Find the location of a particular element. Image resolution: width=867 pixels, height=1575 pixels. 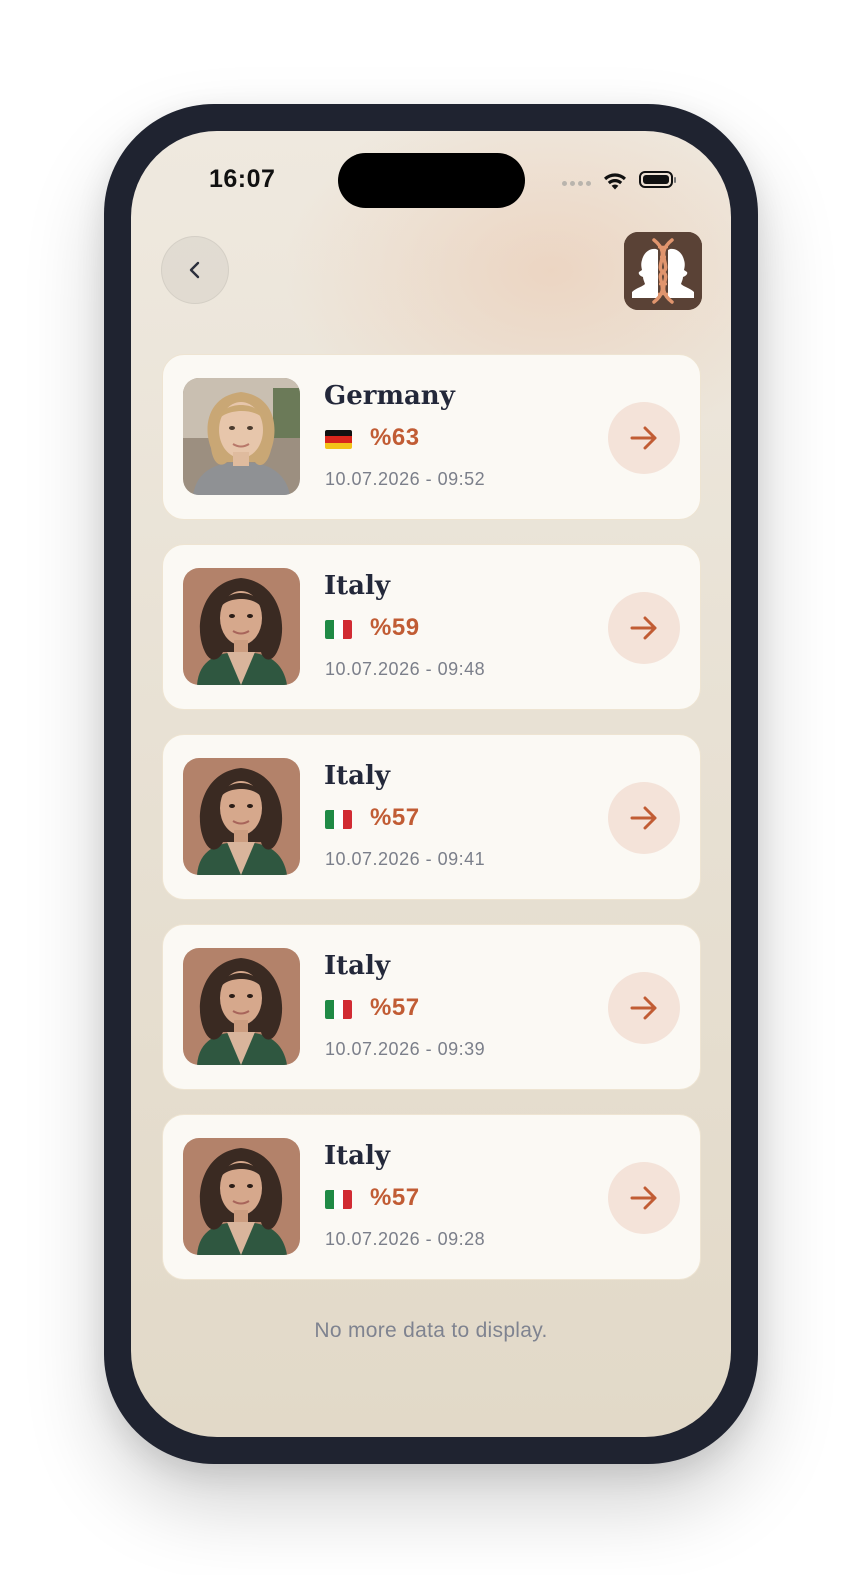

result-card-4: Italy %57 10.07.2026 - 09:39 is located at coordinates (431, 1007).